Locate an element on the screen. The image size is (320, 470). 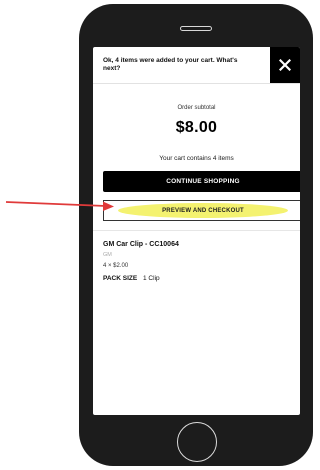
divider is located at coordinates (196, 230).